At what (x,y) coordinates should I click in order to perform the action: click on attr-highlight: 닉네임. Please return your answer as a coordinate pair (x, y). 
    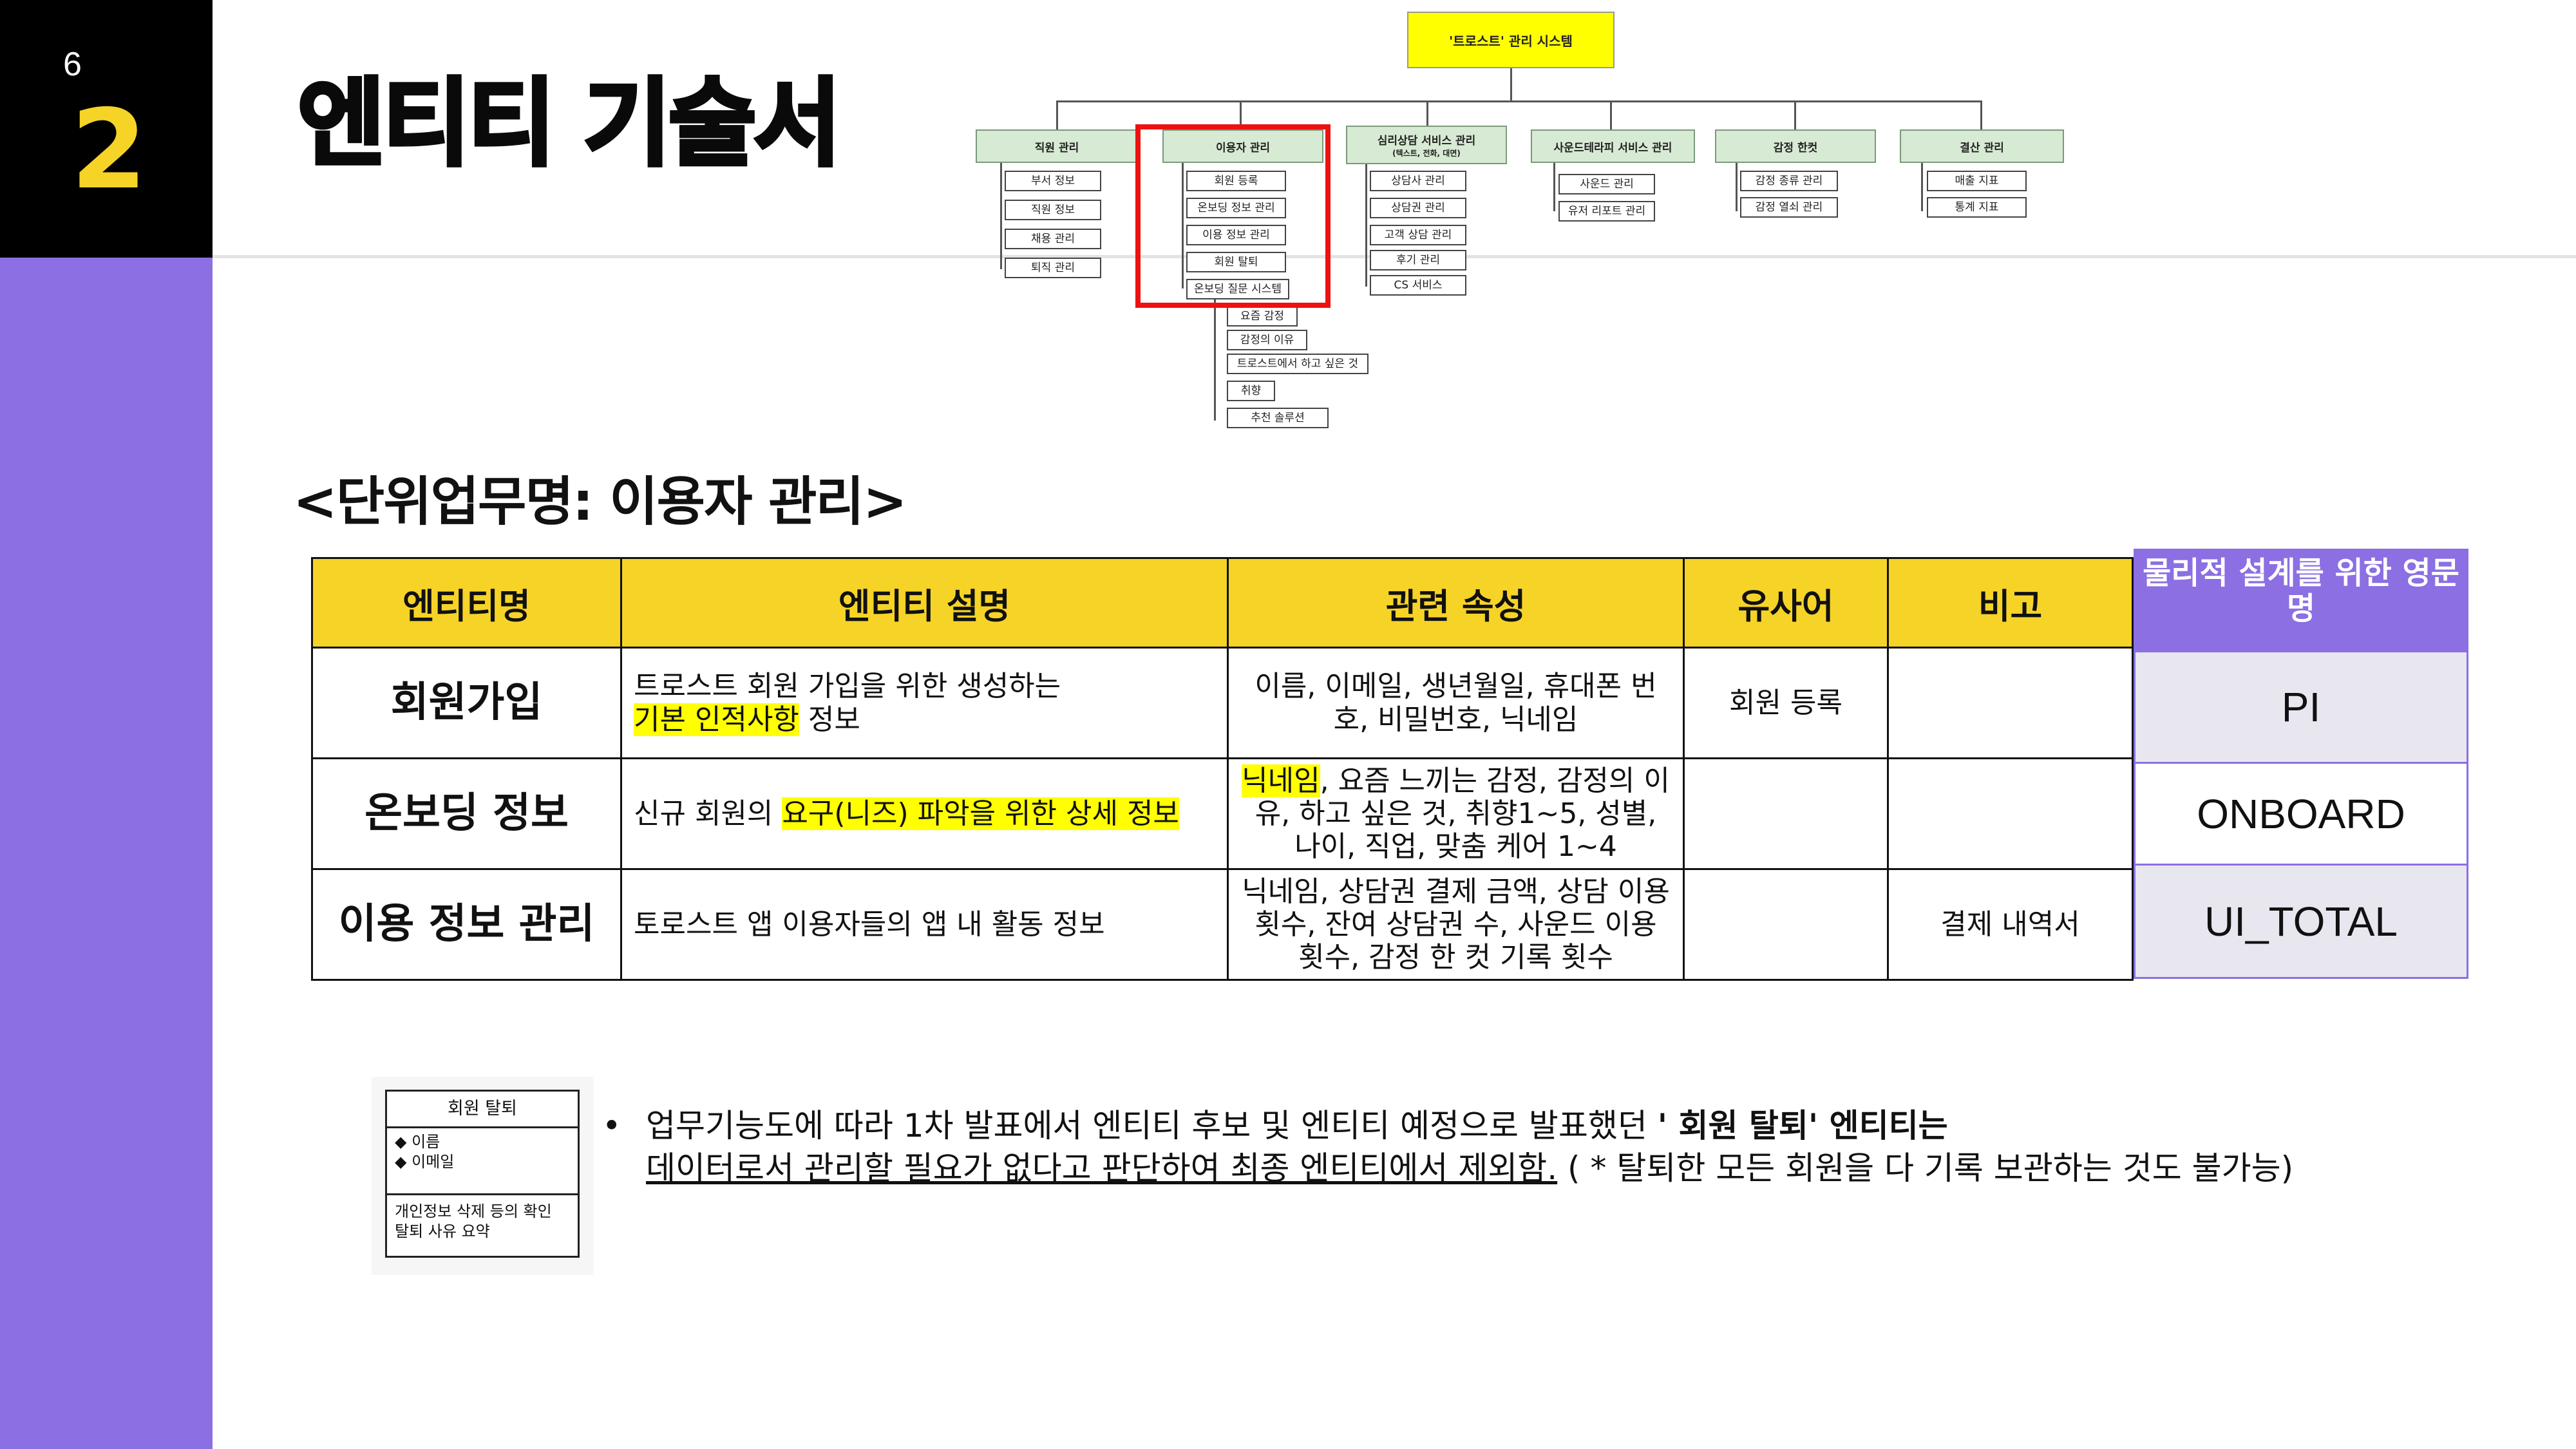
    Looking at the image, I should click on (1281, 781).